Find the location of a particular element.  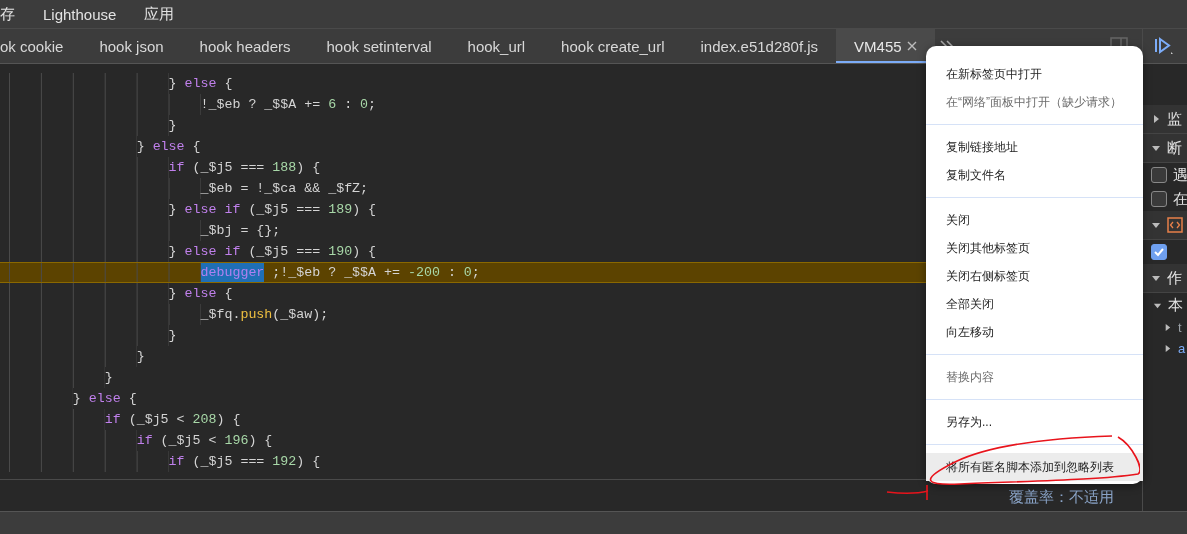

menu-item: 应用 is located at coordinates (159, 14).